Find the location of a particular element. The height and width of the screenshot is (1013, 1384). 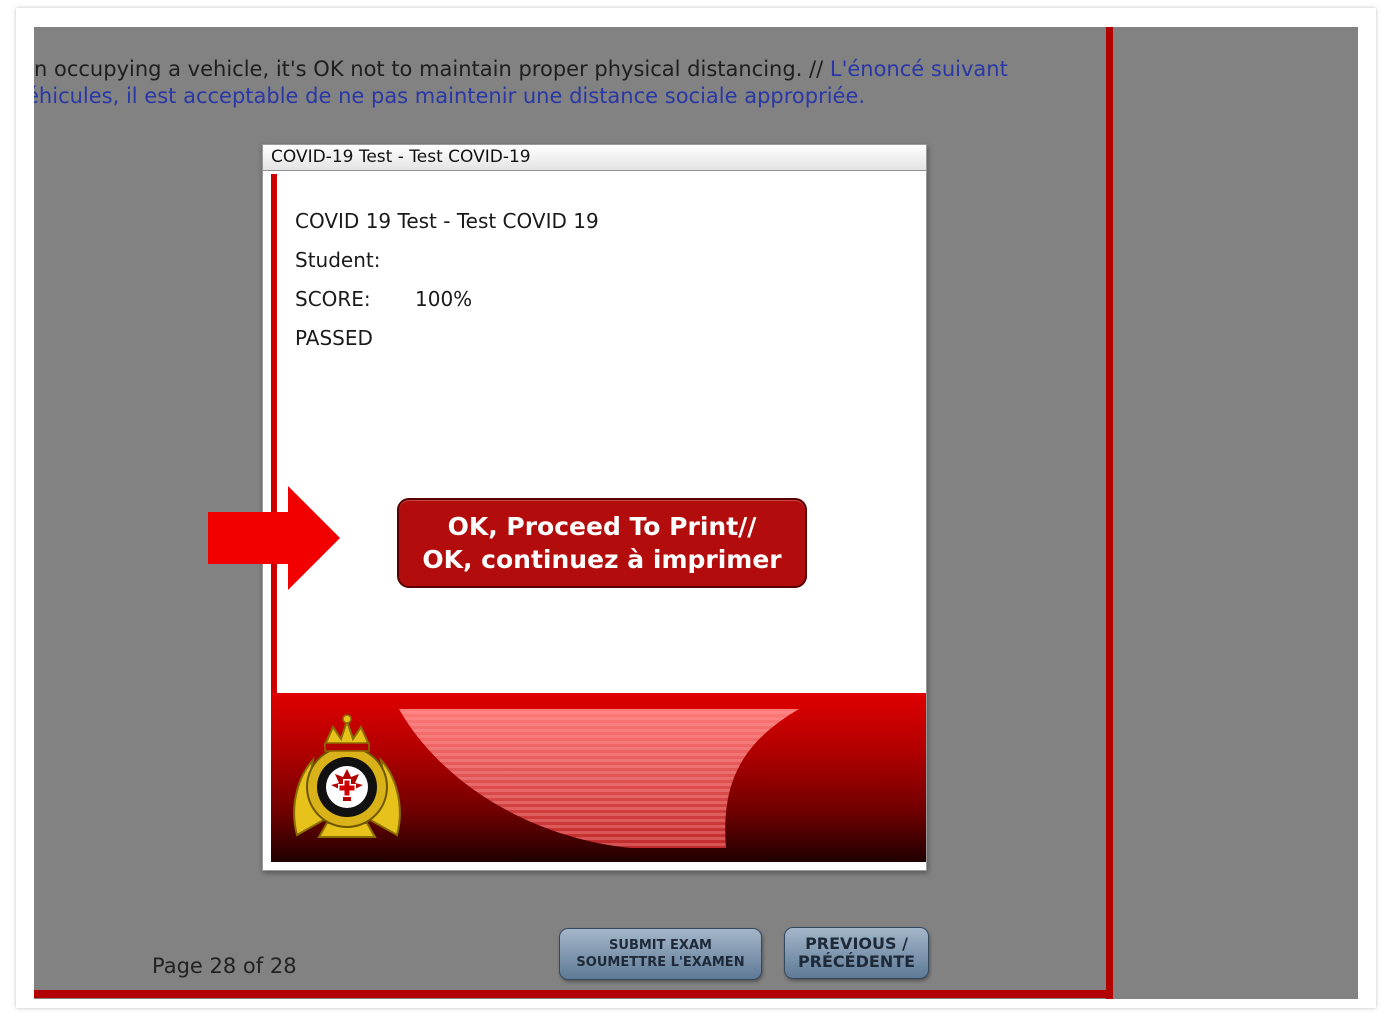

previous-label-en: PREVIOUS / is located at coordinates (856, 943).